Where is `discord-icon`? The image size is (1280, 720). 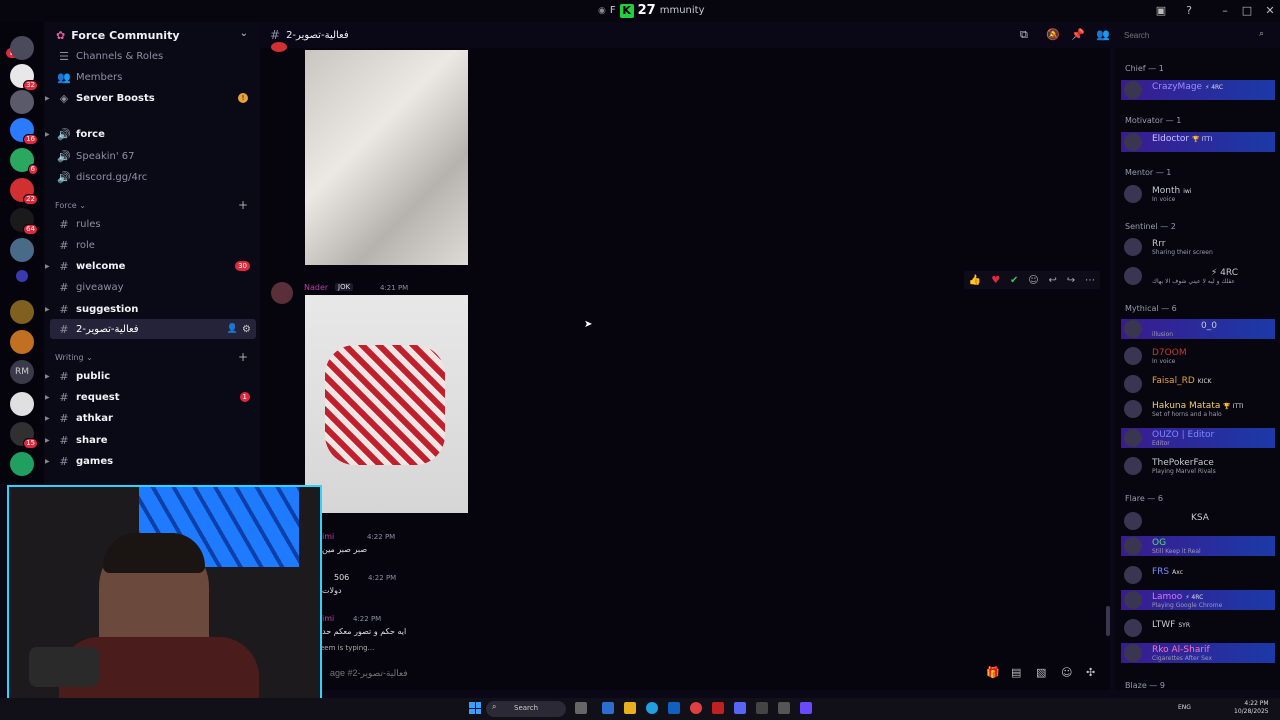
discord-icon is located at coordinates (740, 708).